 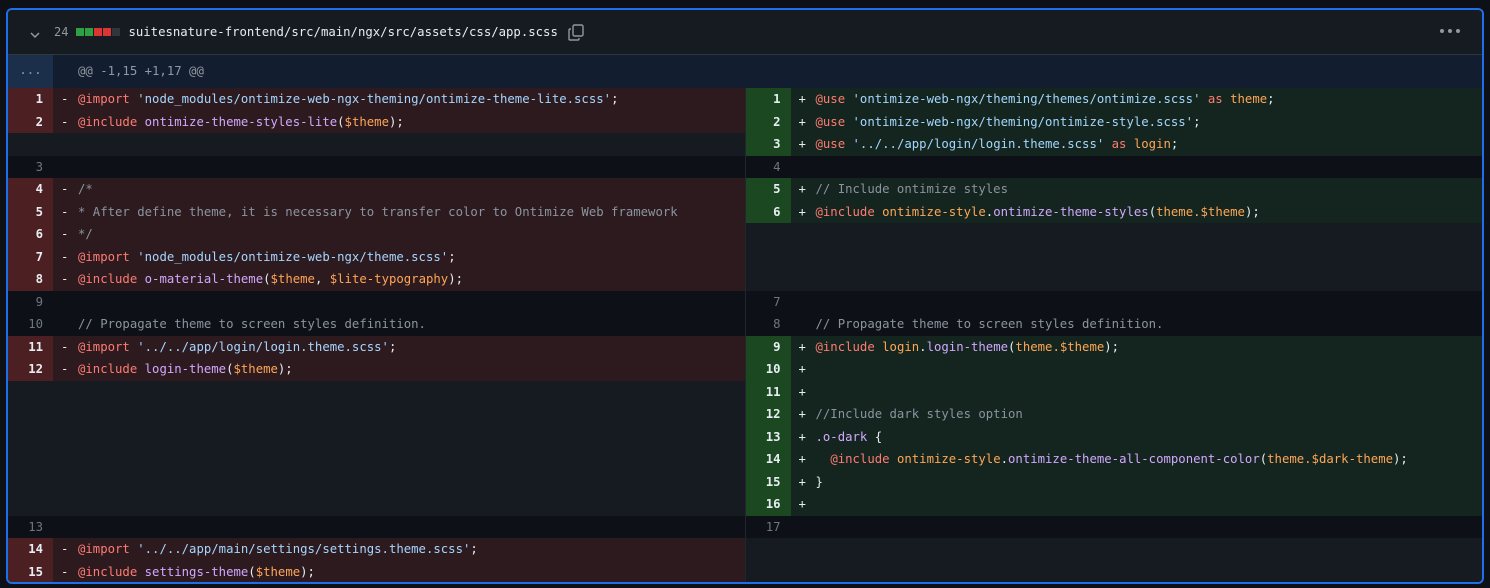 What do you see at coordinates (768, 527) in the screenshot?
I see `line-number: 17` at bounding box center [768, 527].